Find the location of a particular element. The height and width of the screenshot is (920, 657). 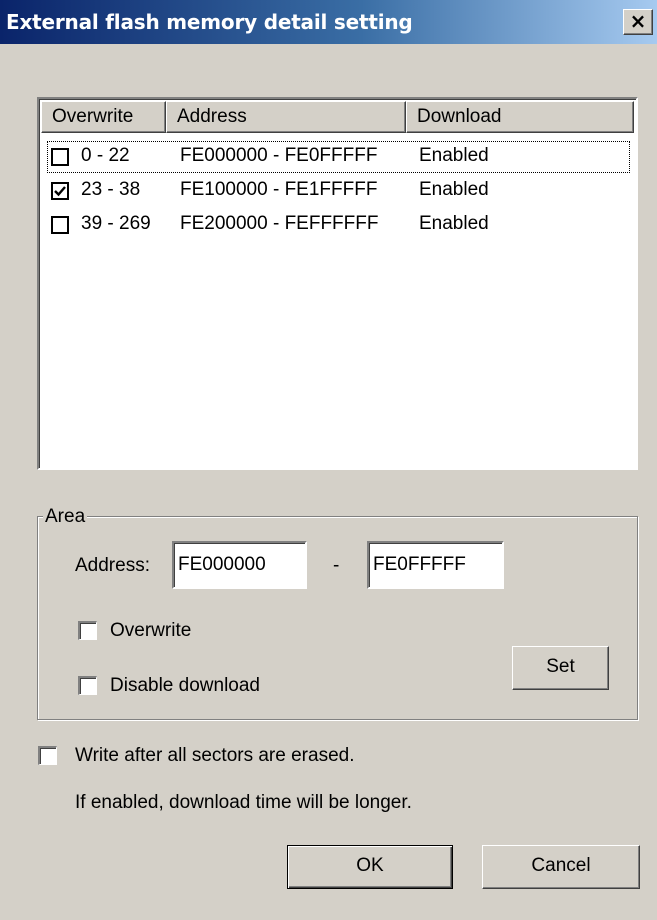

row-range: 39 - 269 is located at coordinates (116, 223).